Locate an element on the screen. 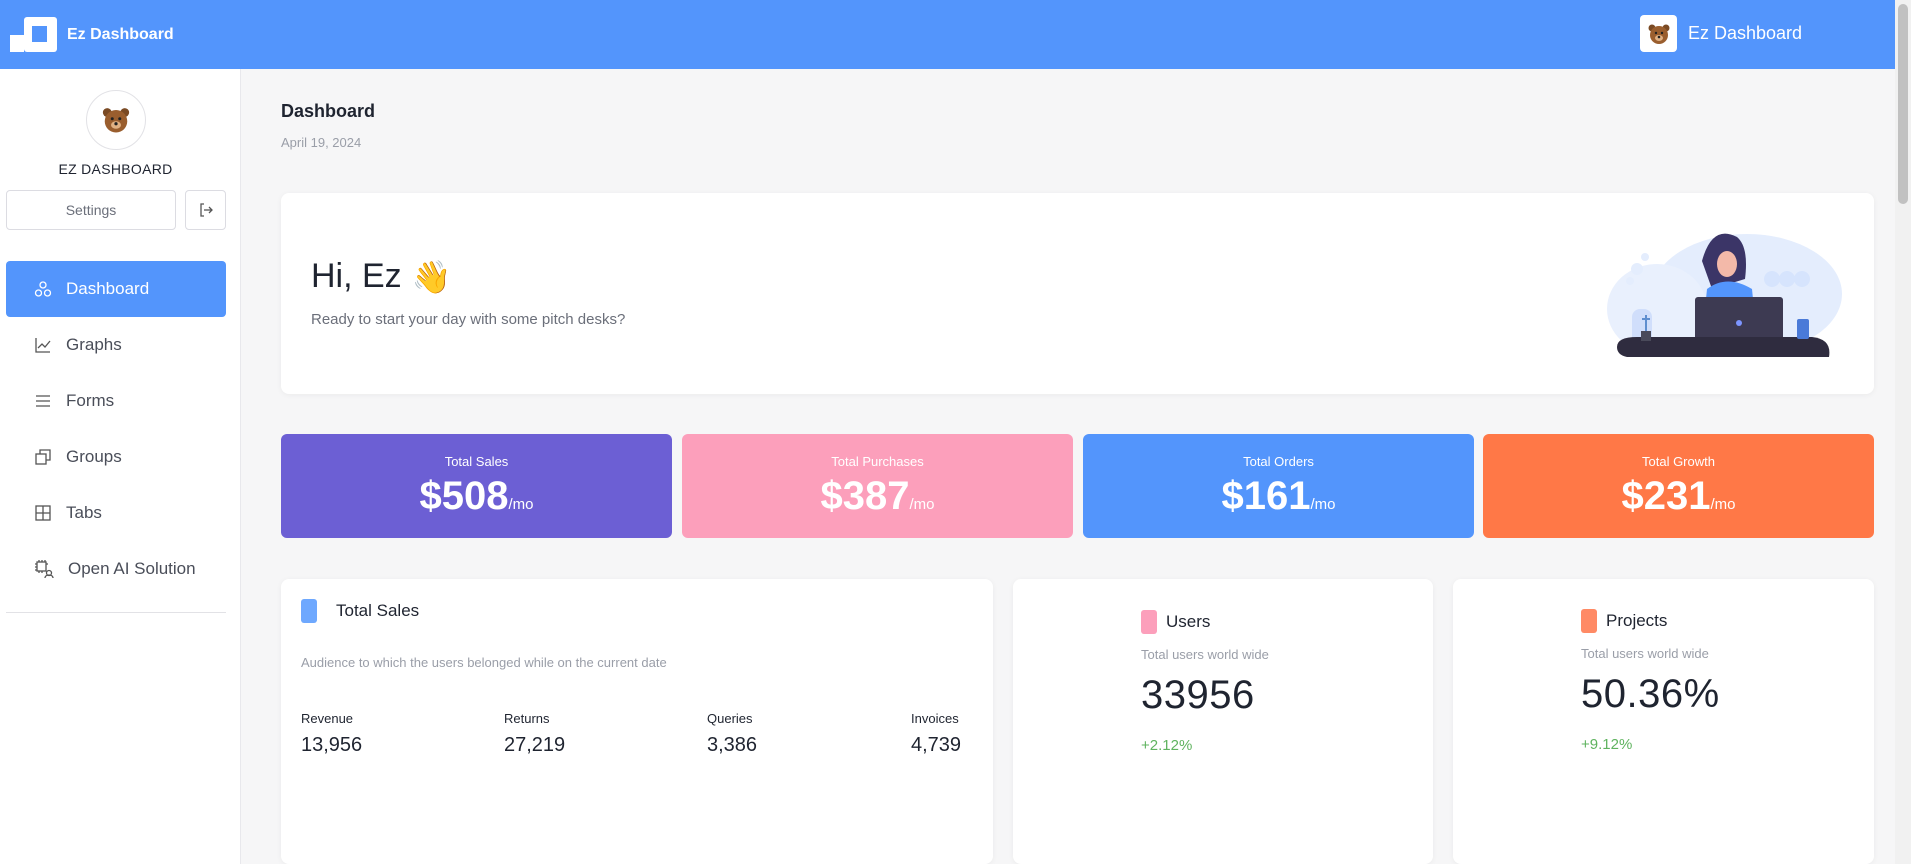 This screenshot has width=1911, height=864. profile-avatar is located at coordinates (116, 120).